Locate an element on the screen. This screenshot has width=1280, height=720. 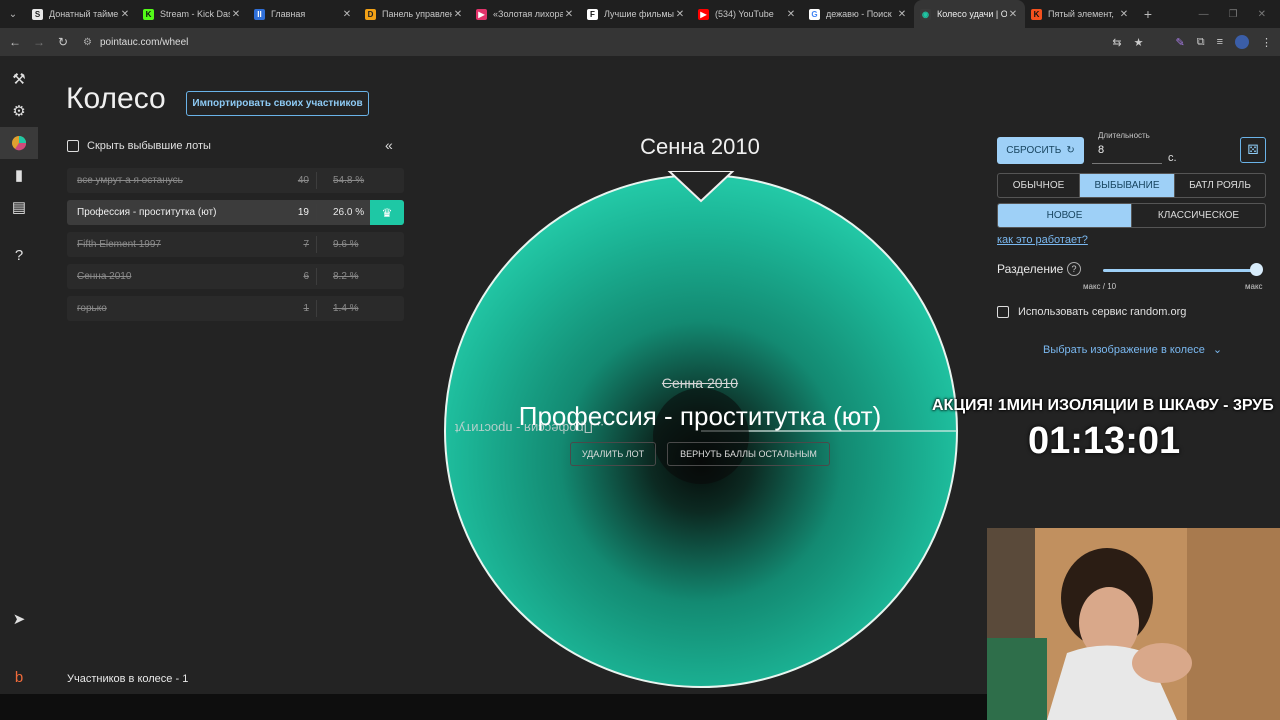
auction-hammer-icon: ⚒ is located at coordinates (19, 79).